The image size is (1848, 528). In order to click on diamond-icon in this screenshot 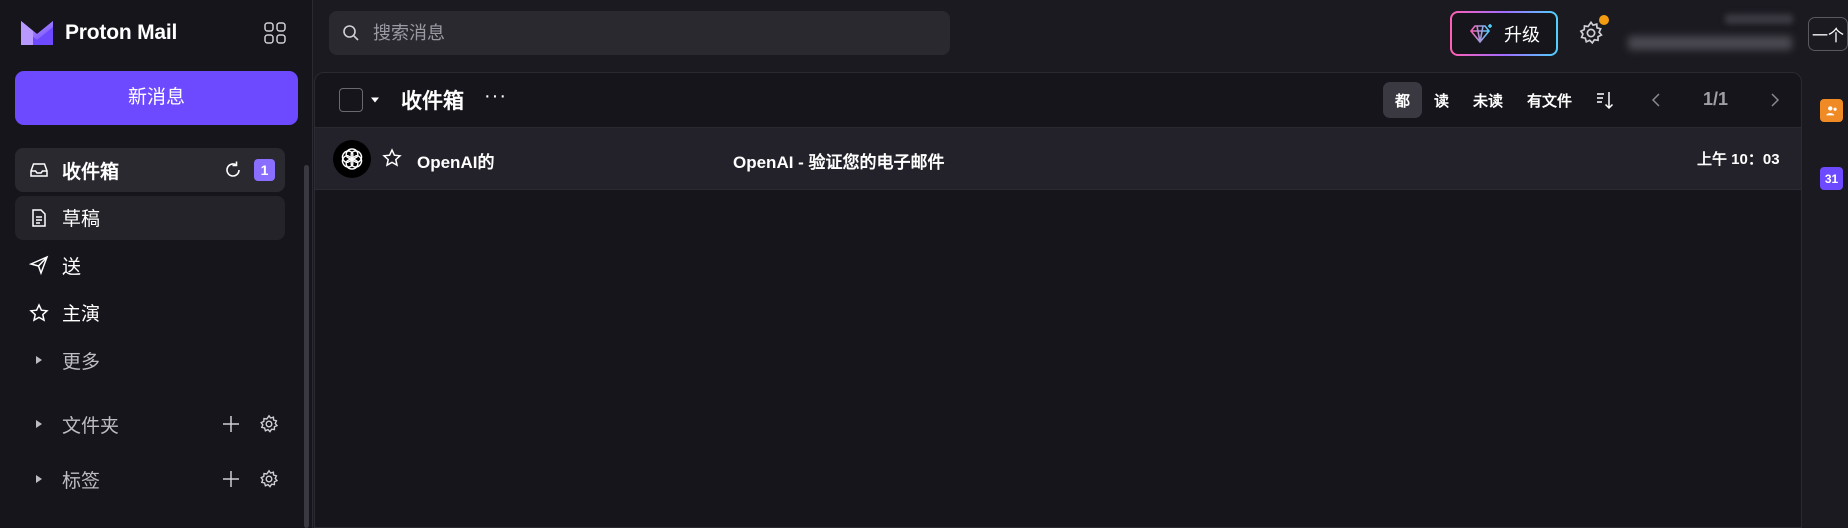, I will do `click(1480, 33)`.